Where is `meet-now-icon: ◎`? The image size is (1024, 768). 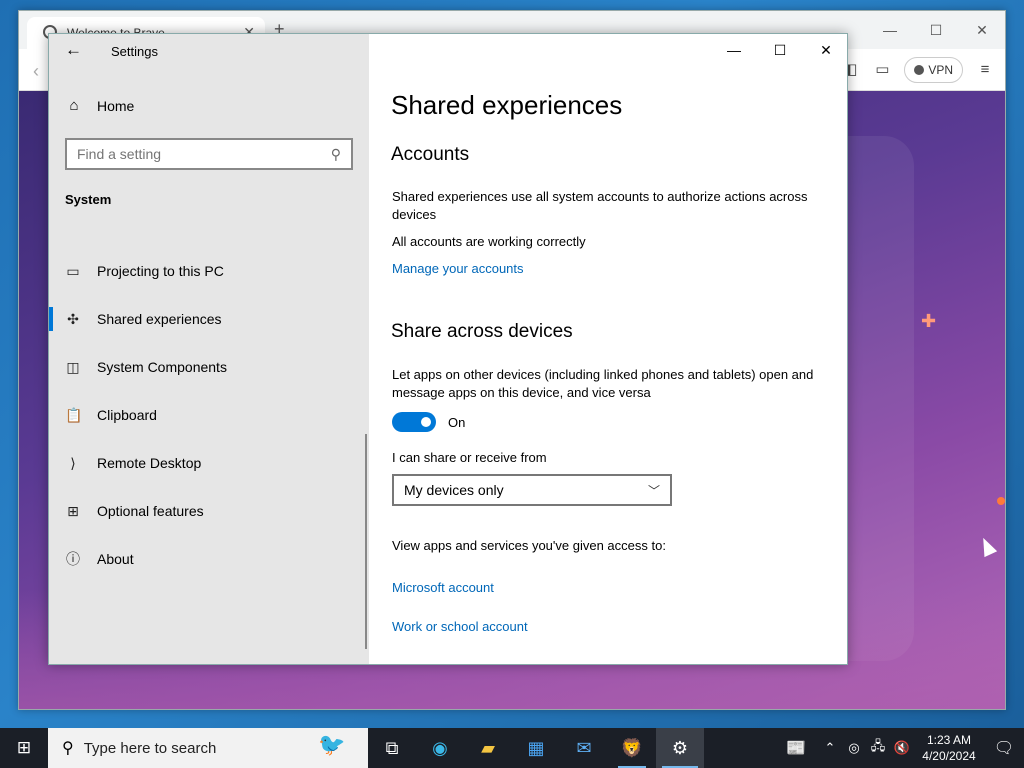 meet-now-icon: ◎ is located at coordinates (854, 748).